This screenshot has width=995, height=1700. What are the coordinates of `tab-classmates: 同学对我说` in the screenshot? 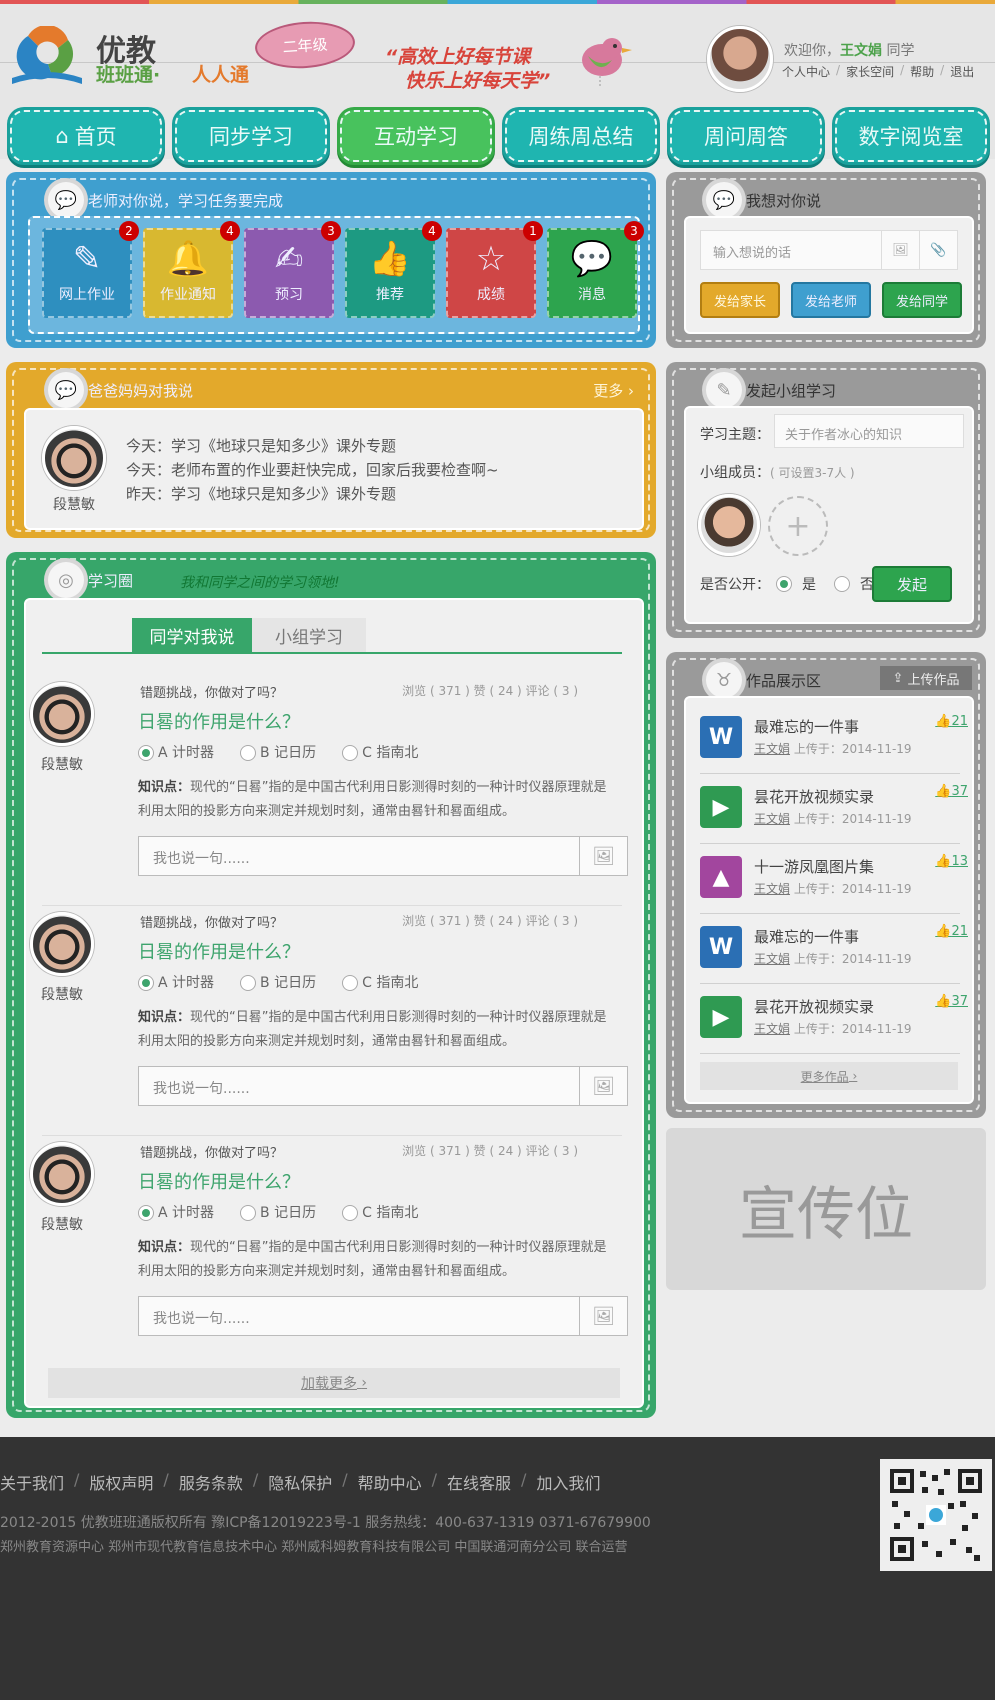 It's located at (192, 635).